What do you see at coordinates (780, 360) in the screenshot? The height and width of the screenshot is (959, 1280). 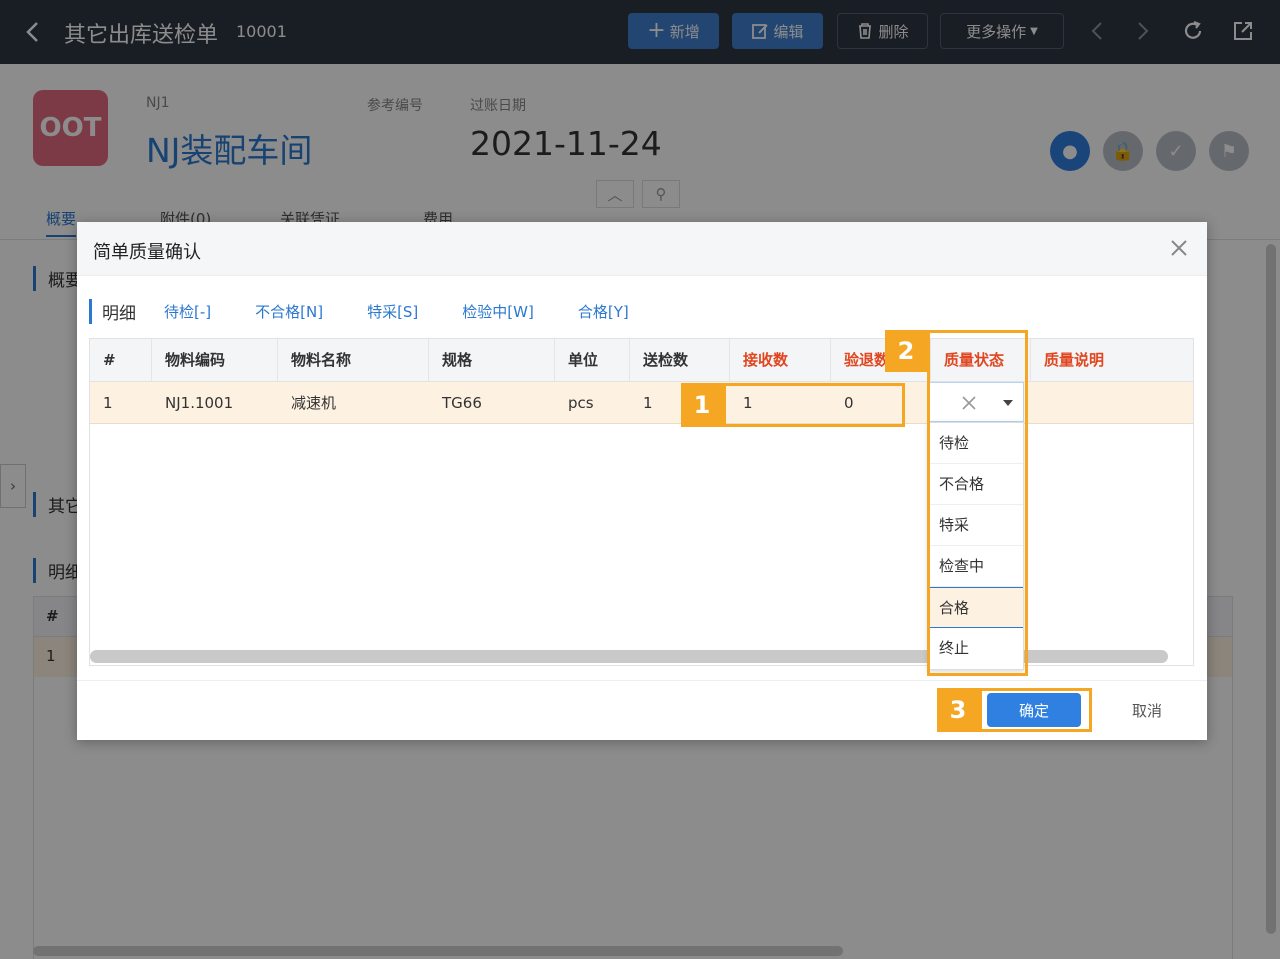 I see `column-header-qty-accept: 接收数` at bounding box center [780, 360].